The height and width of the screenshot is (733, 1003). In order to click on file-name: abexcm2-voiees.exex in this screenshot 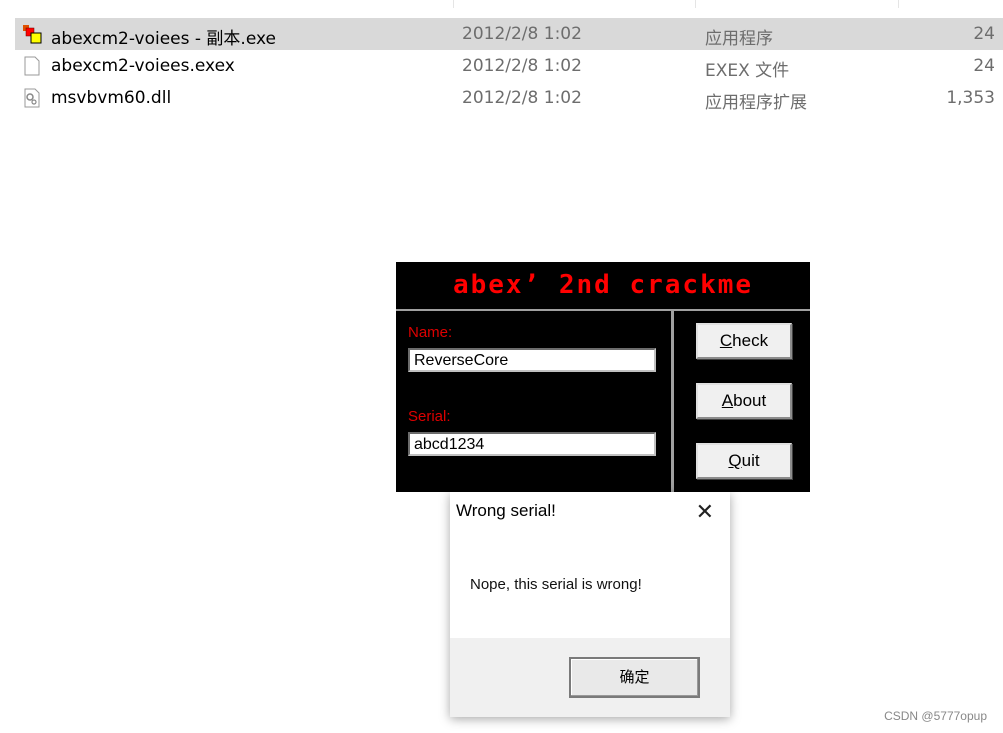, I will do `click(143, 66)`.